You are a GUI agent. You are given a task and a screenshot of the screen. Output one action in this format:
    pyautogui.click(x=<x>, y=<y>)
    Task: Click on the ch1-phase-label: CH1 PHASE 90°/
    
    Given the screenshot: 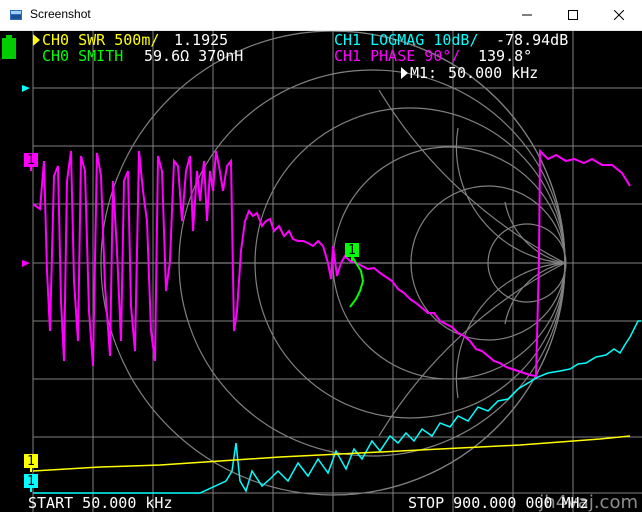 What is the action you would take?
    pyautogui.click(x=397, y=56)
    